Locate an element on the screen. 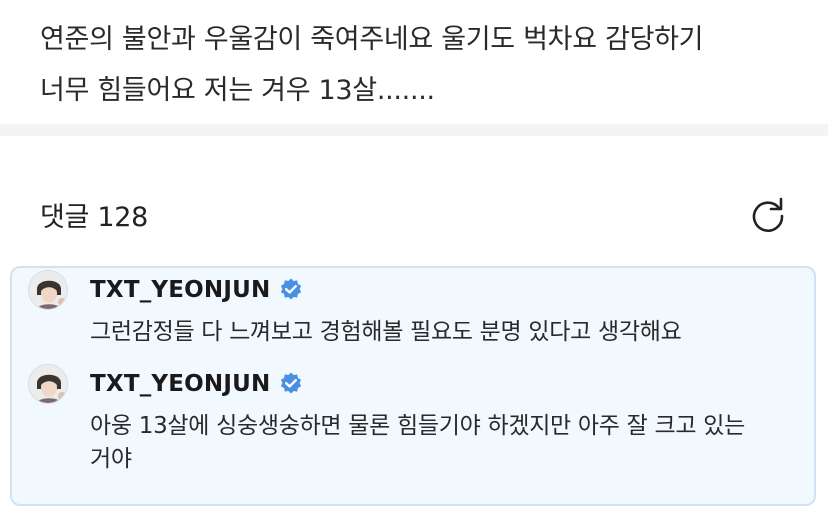 The image size is (828, 516). refresh-icon is located at coordinates (768, 214).